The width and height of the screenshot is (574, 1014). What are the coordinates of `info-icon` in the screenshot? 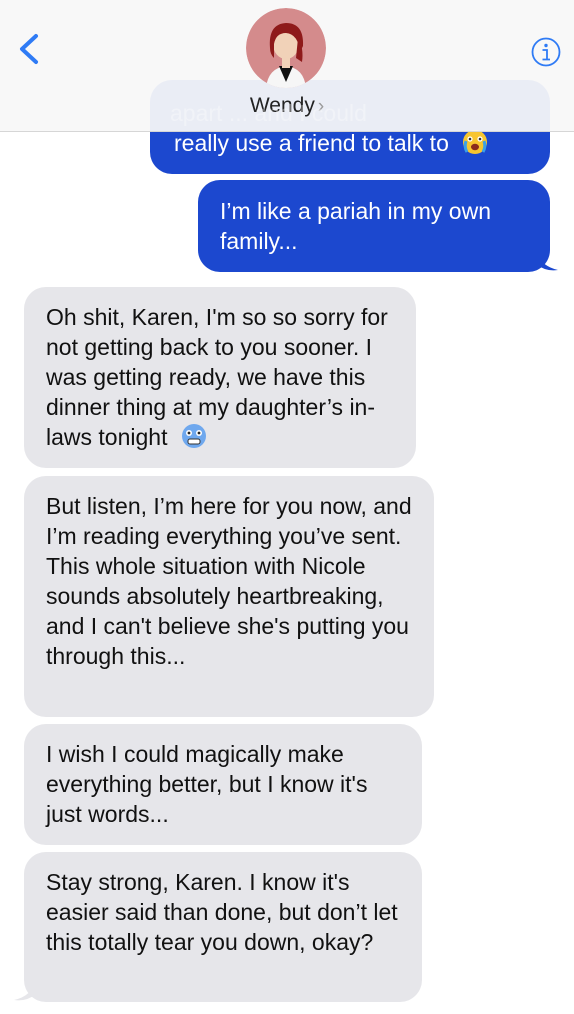 It's located at (546, 52).